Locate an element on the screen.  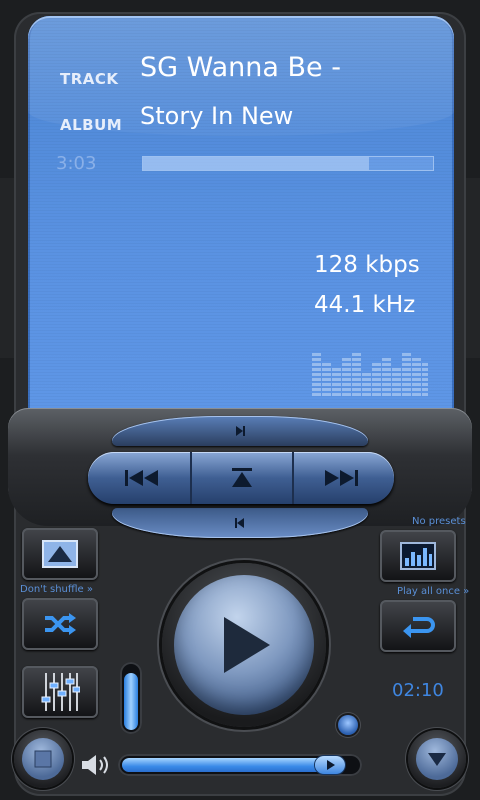
menu-button-face is located at coordinates (437, 759).